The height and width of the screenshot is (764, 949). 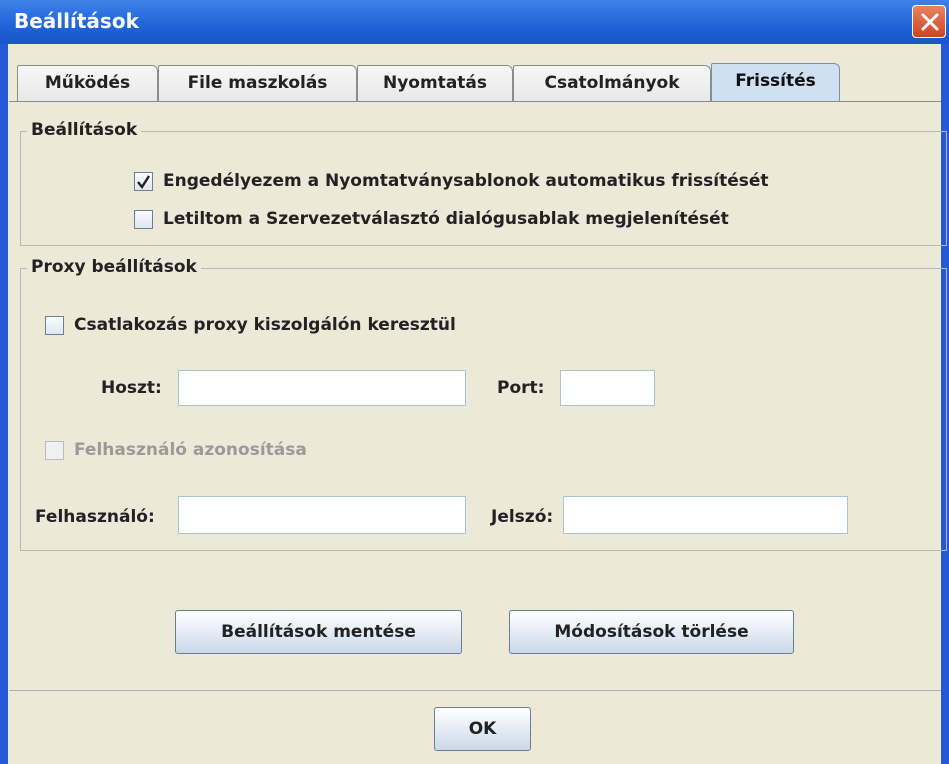 What do you see at coordinates (612, 83) in the screenshot?
I see `tab-csatolmanyok: Csatolmányok` at bounding box center [612, 83].